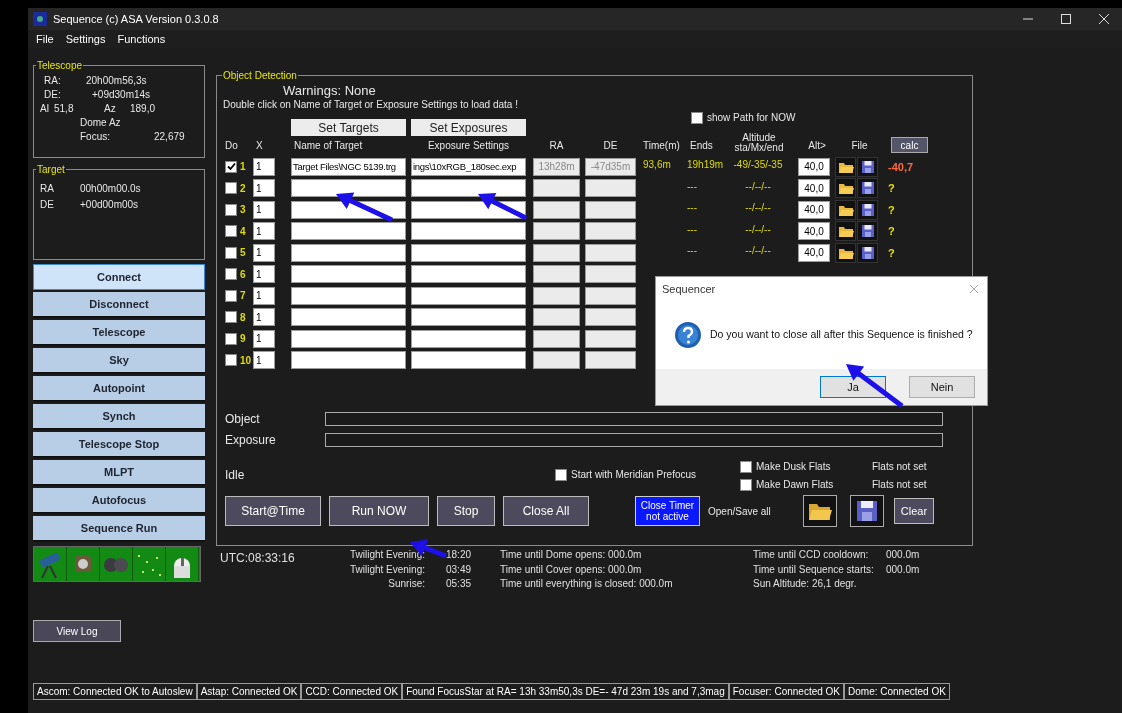 The image size is (1122, 713). Describe the element at coordinates (348, 166) in the screenshot. I see `target-name-field: Target Files\NGC 5139.trg` at that location.